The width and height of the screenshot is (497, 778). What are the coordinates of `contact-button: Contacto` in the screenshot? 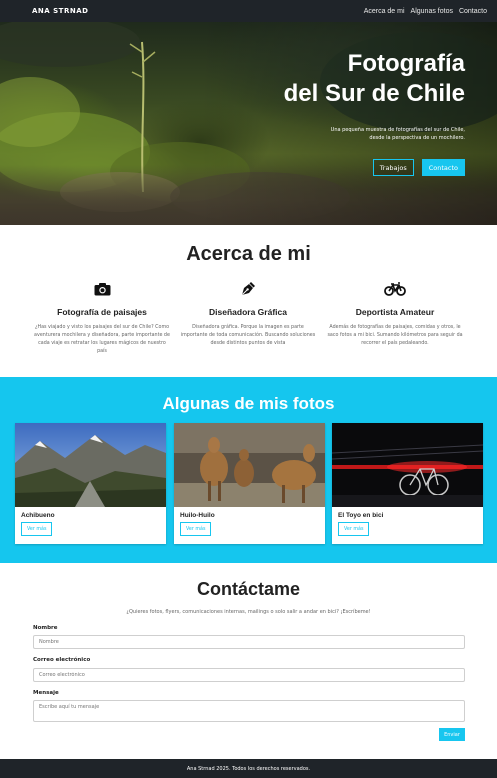 It's located at (443, 167).